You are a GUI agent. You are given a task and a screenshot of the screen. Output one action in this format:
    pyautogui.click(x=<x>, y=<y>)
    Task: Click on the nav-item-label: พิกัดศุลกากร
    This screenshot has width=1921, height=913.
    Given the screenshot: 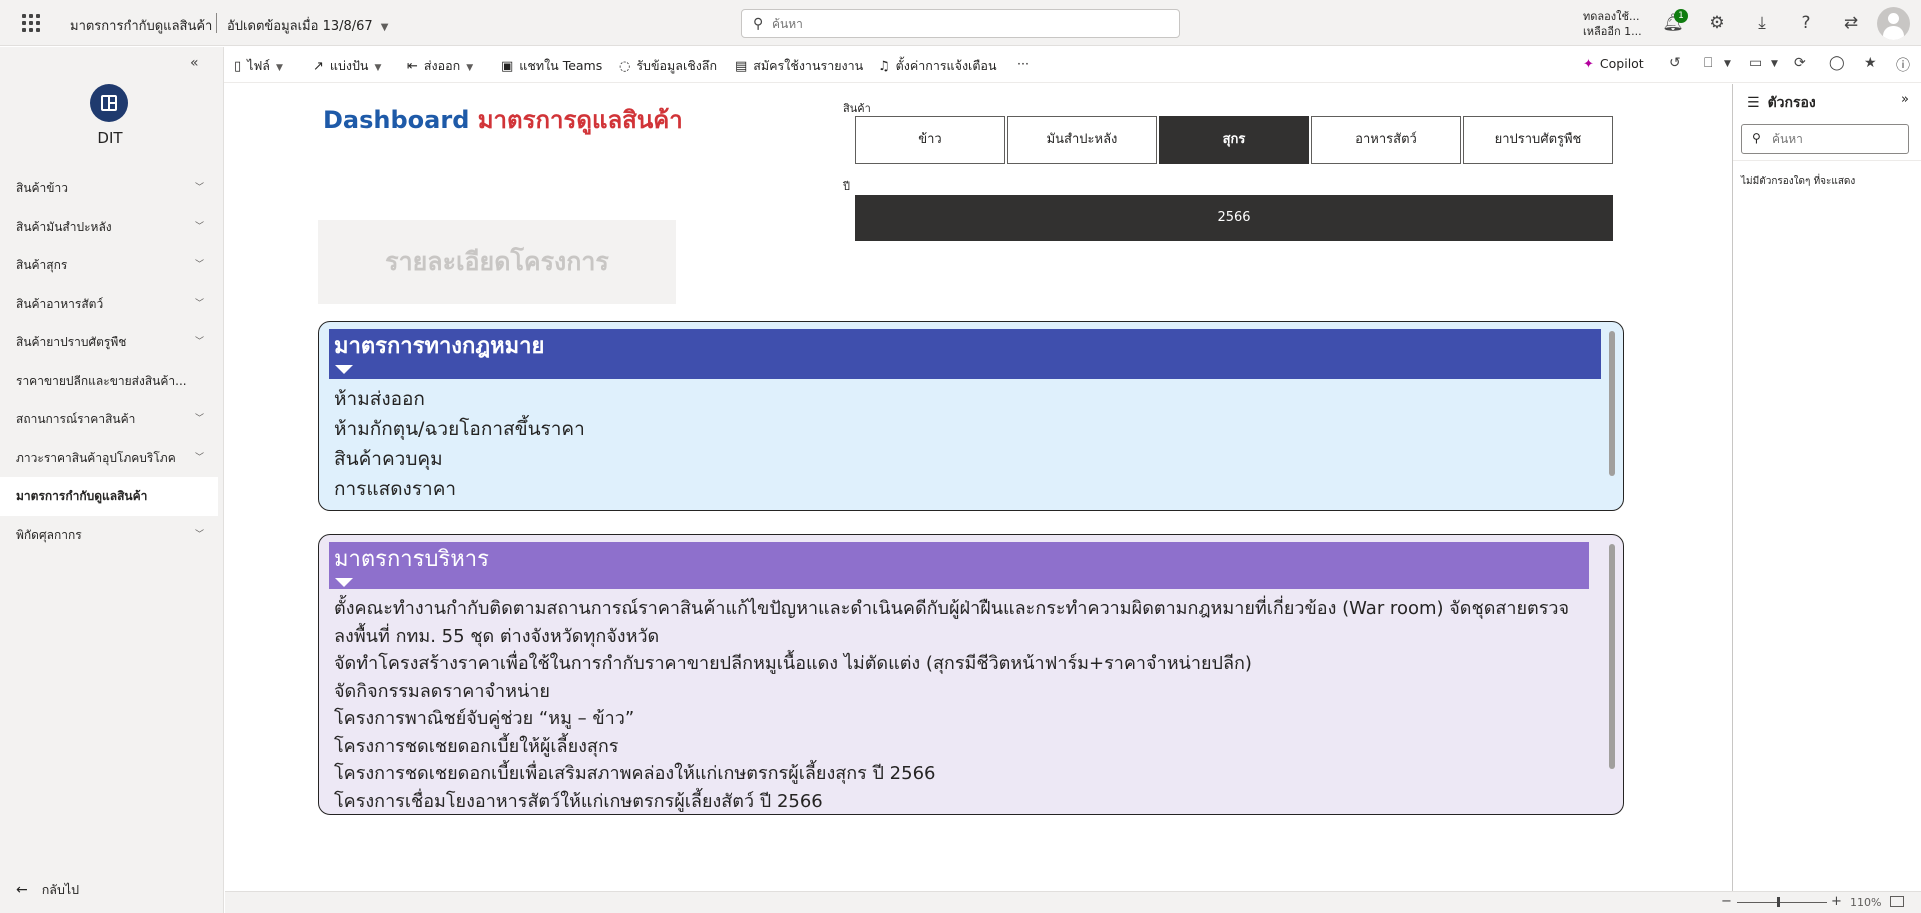 What is the action you would take?
    pyautogui.click(x=49, y=534)
    